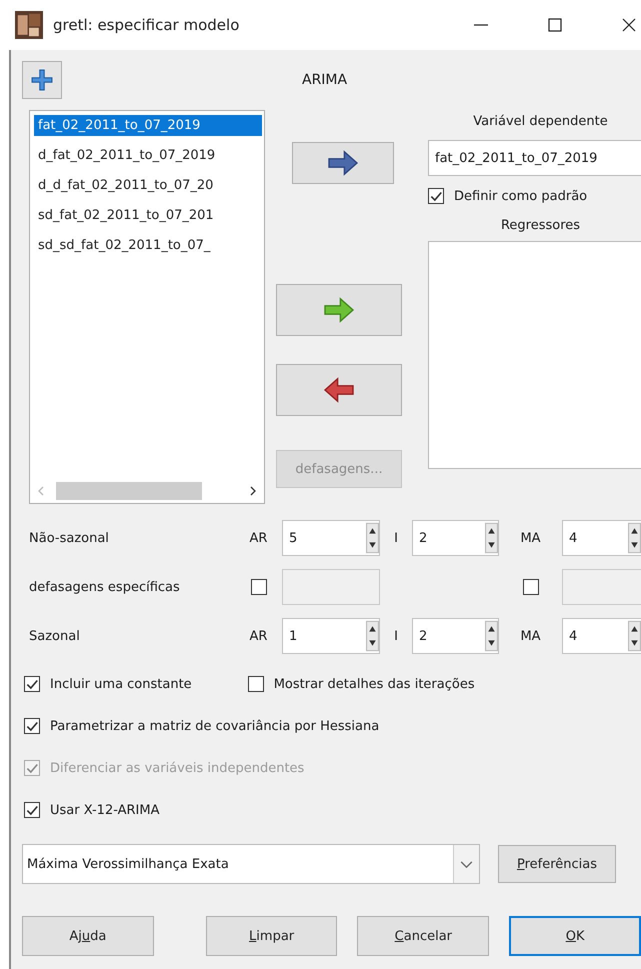 The width and height of the screenshot is (641, 969). Describe the element at coordinates (88, 936) in the screenshot. I see `dialog-button: Ajuda` at that location.